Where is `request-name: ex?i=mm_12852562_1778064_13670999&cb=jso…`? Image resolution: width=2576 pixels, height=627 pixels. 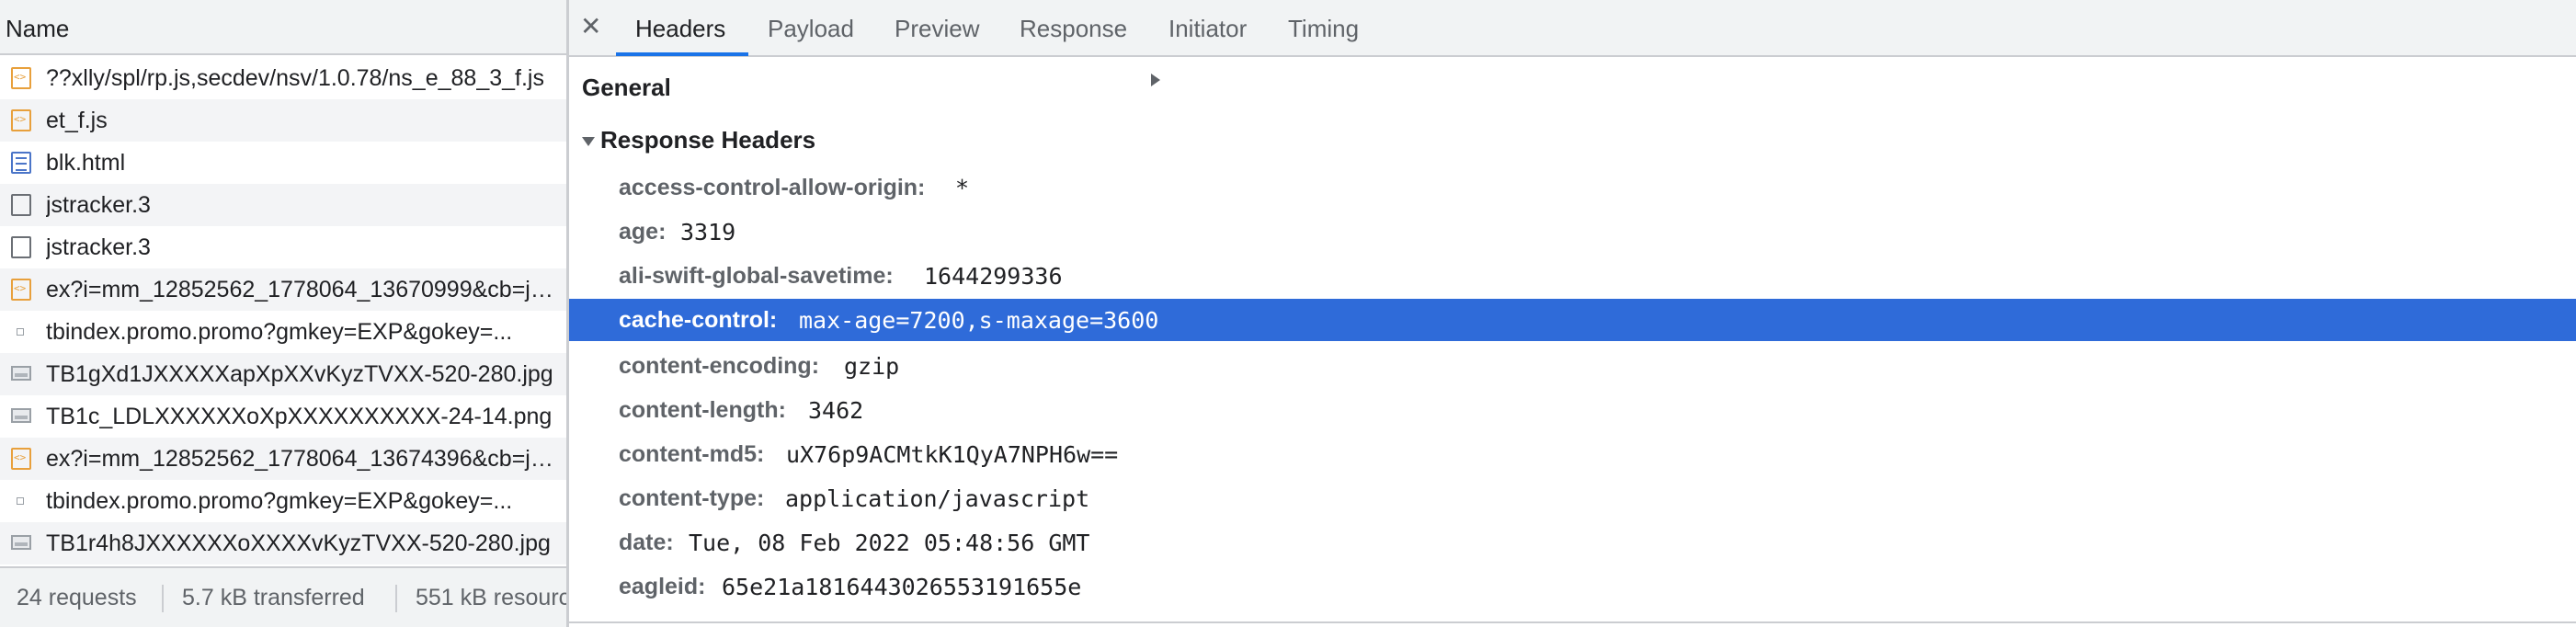 request-name: ex?i=mm_12852562_1778064_13670999&cb=jso… is located at coordinates (299, 289).